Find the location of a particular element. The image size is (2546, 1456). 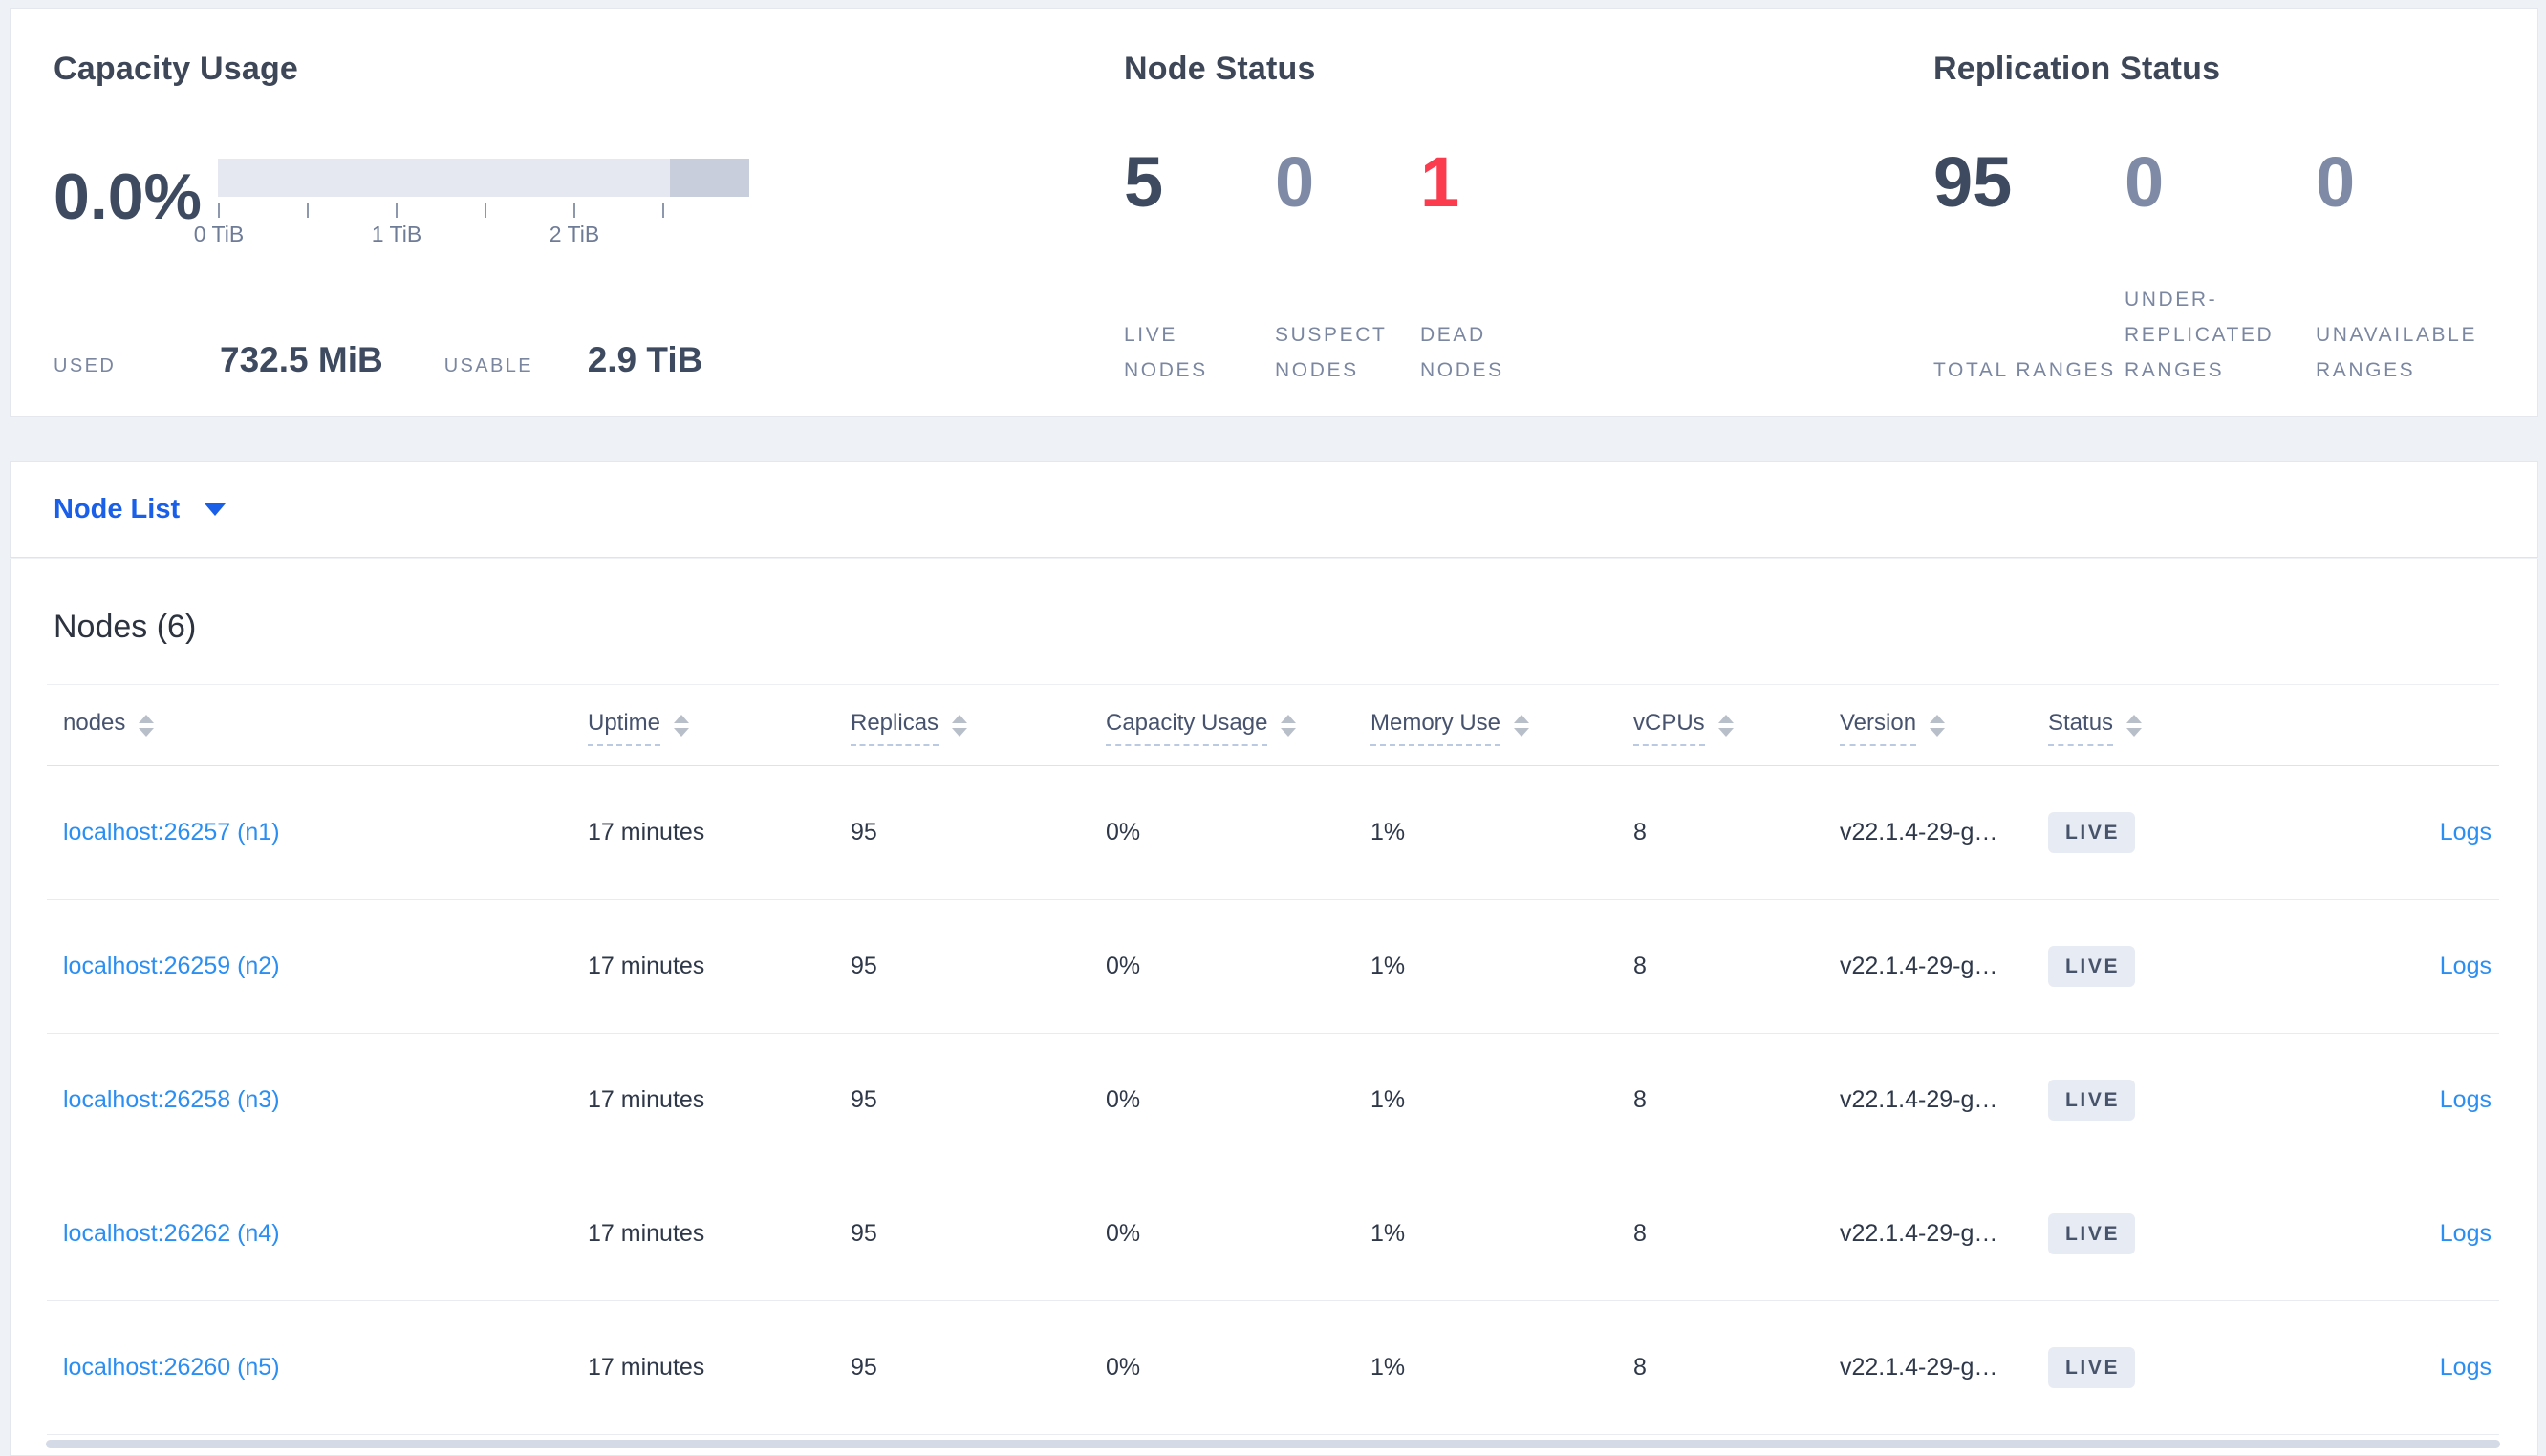

live-nodes-value: 5 is located at coordinates (1144, 182).